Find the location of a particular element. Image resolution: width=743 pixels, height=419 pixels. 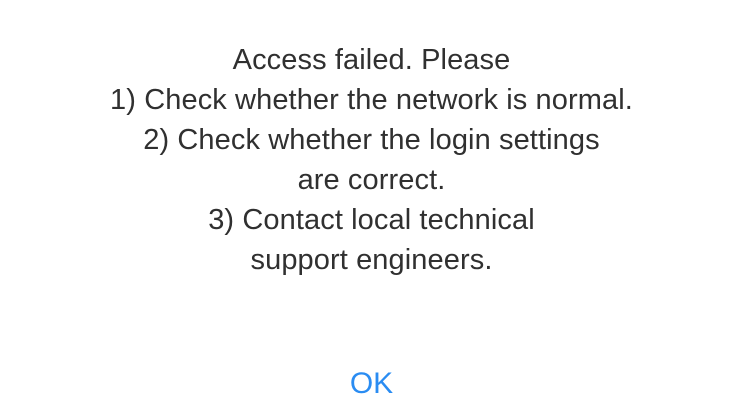

message-line: Access failed. Please is located at coordinates (371, 60).